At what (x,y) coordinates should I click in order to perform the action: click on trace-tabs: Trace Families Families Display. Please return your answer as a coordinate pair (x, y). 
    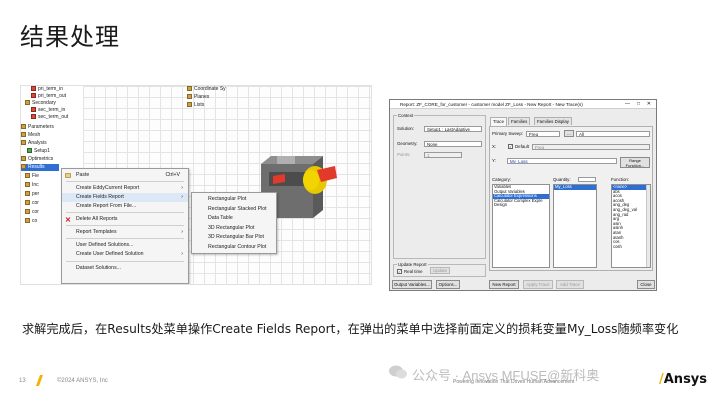
    Looking at the image, I should click on (571, 121).